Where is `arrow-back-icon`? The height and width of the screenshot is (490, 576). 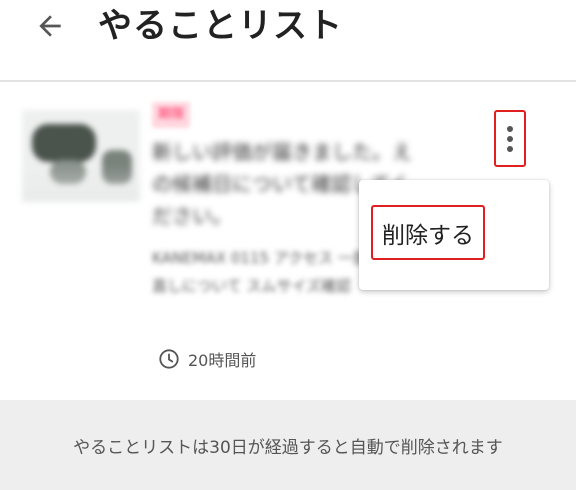 arrow-back-icon is located at coordinates (50, 26).